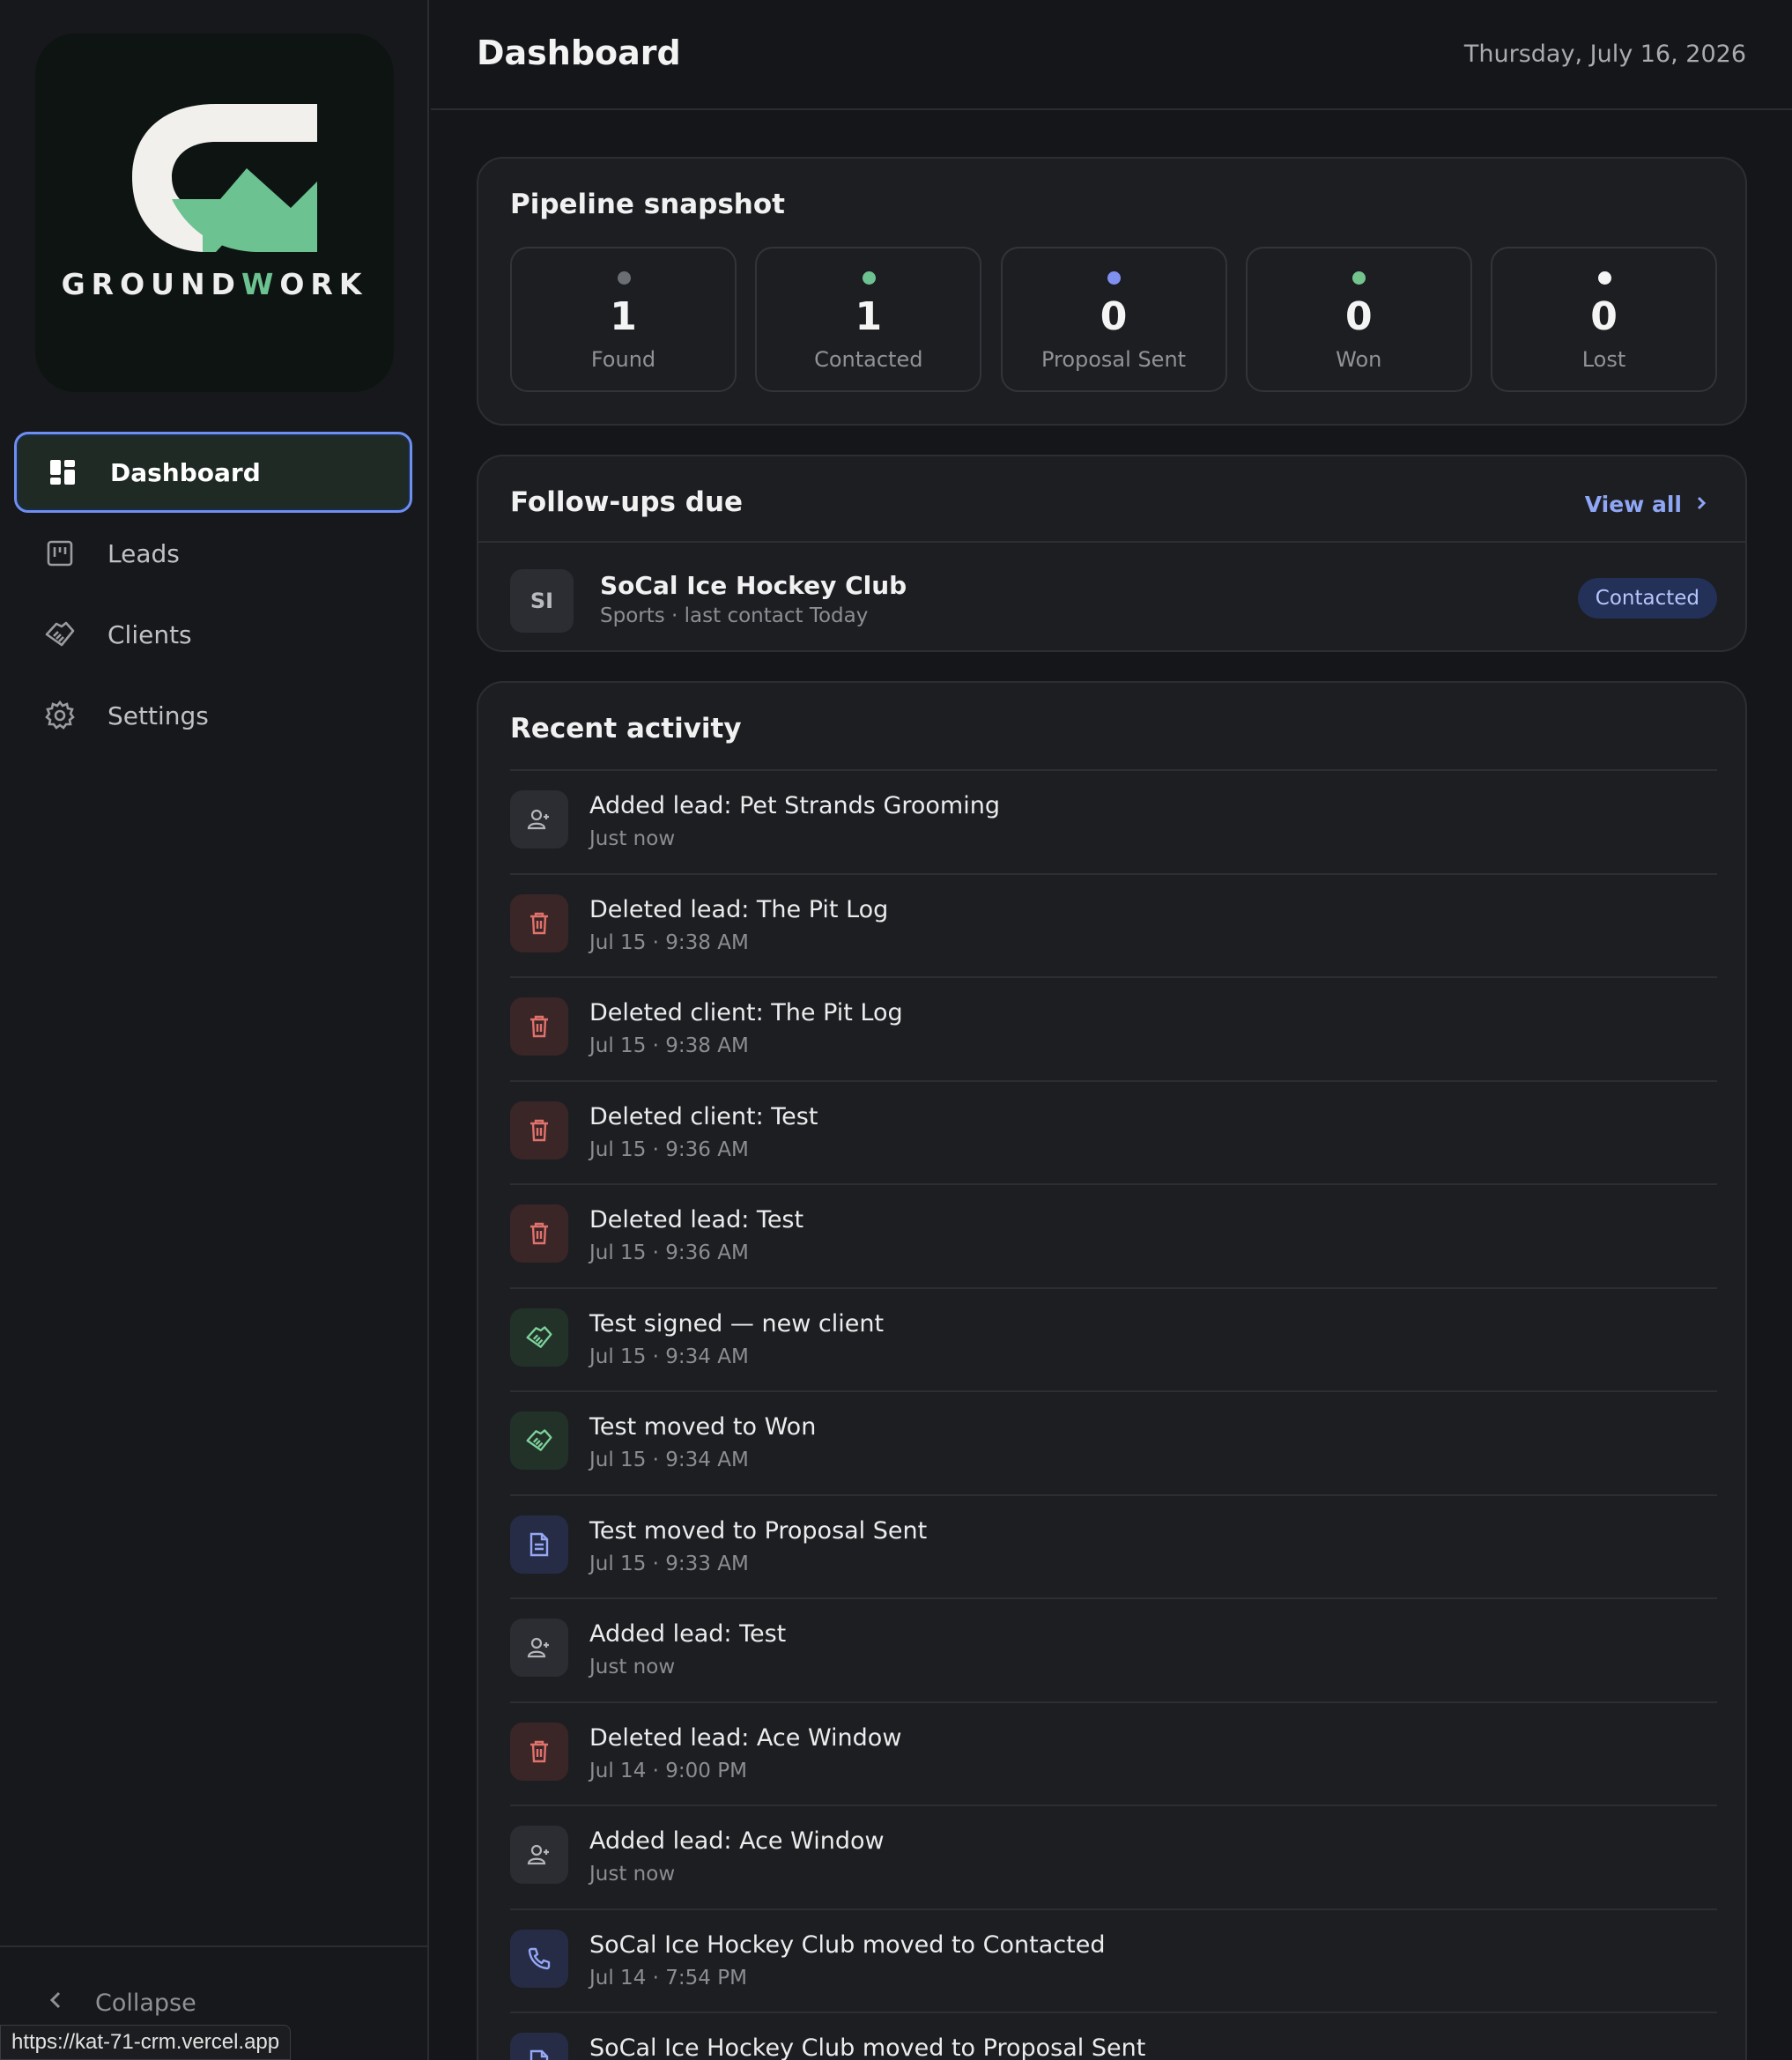 The width and height of the screenshot is (1792, 2060). What do you see at coordinates (703, 1116) in the screenshot?
I see `activity-text: Deleted client: Test` at bounding box center [703, 1116].